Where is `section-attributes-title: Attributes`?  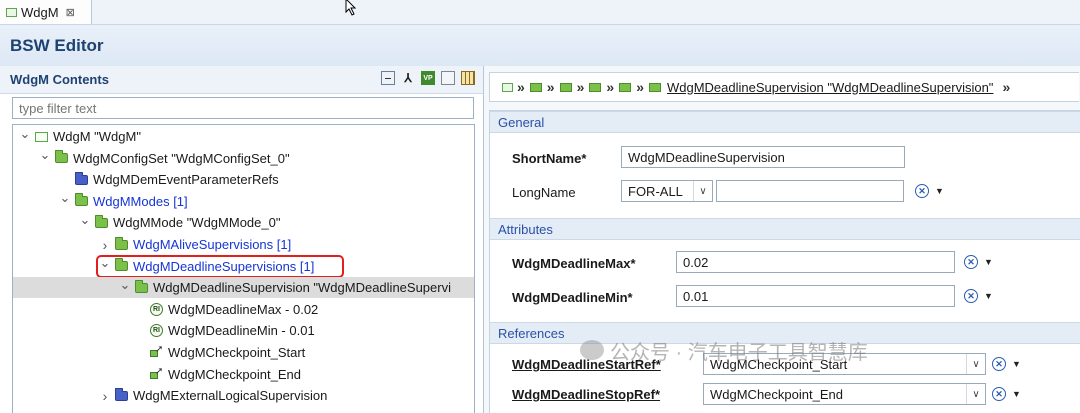
section-attributes-title: Attributes is located at coordinates (525, 229).